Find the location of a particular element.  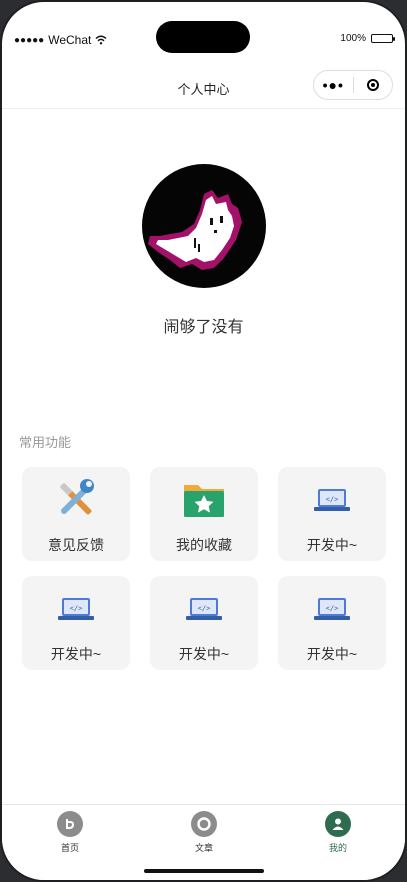

home-icon is located at coordinates (70, 824).